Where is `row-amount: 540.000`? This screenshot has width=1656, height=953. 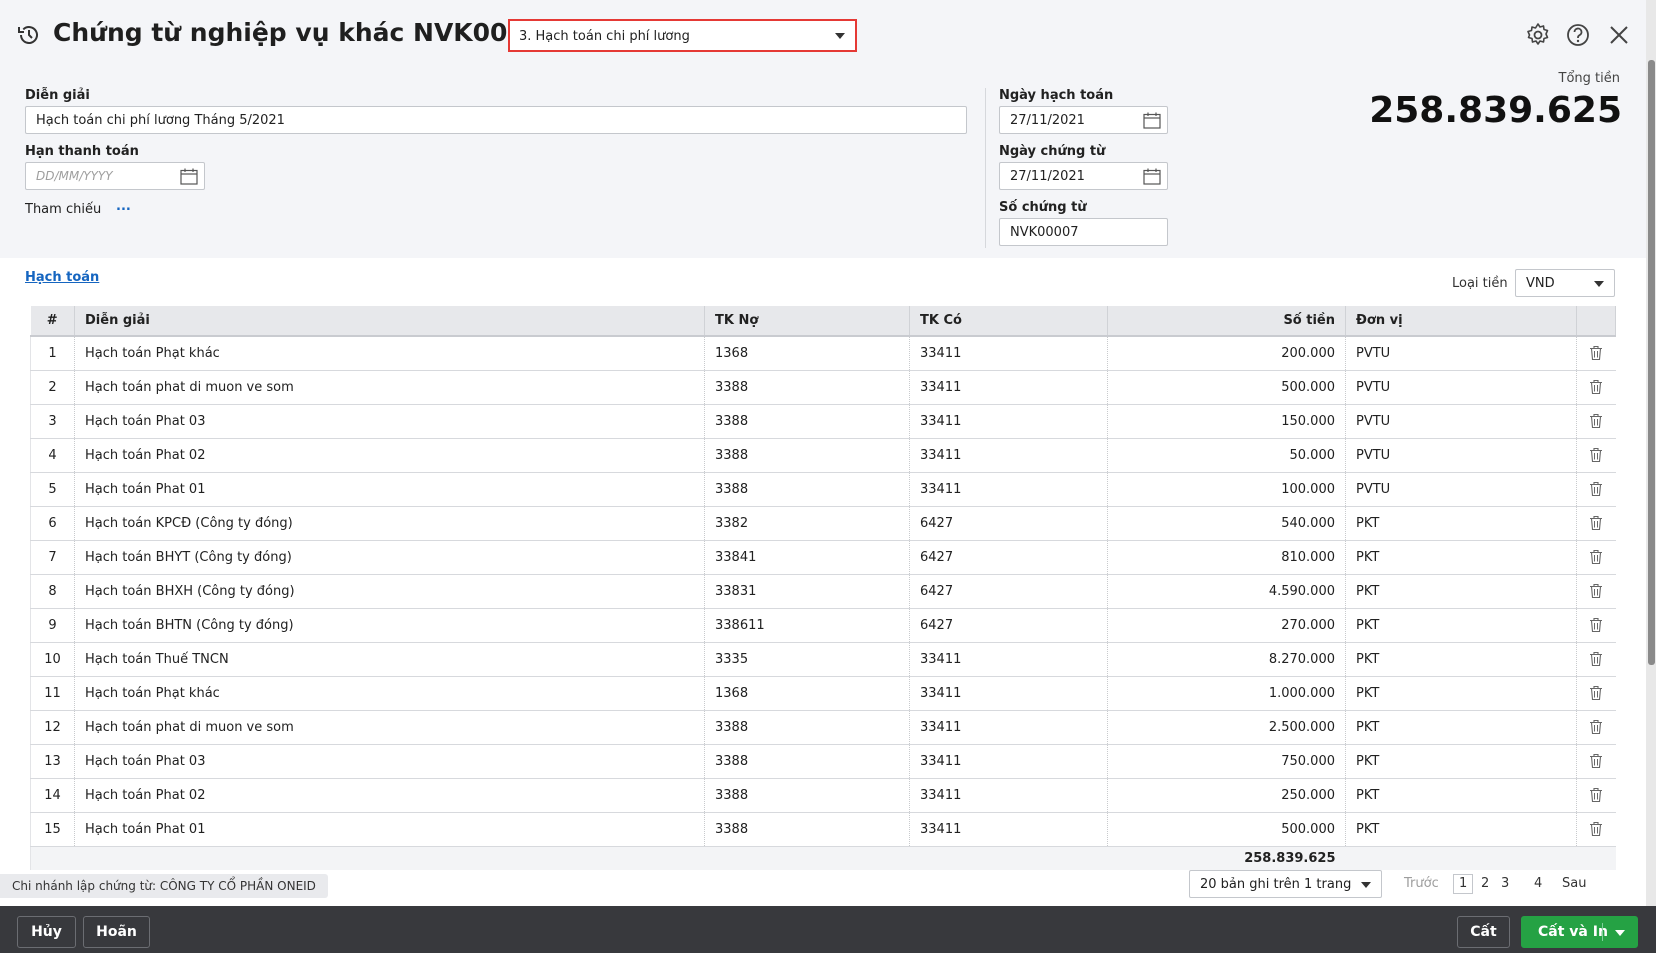 row-amount: 540.000 is located at coordinates (1226, 523).